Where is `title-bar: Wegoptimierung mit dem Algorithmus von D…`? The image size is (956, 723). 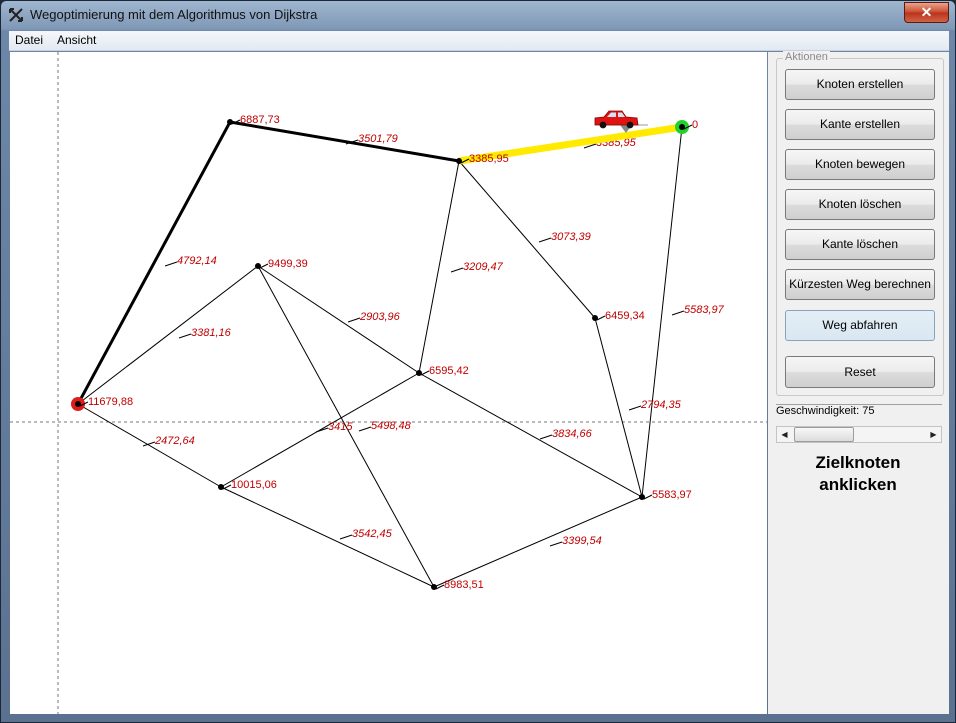
title-bar: Wegoptimierung mit dem Algorithmus von D… is located at coordinates (478, 15).